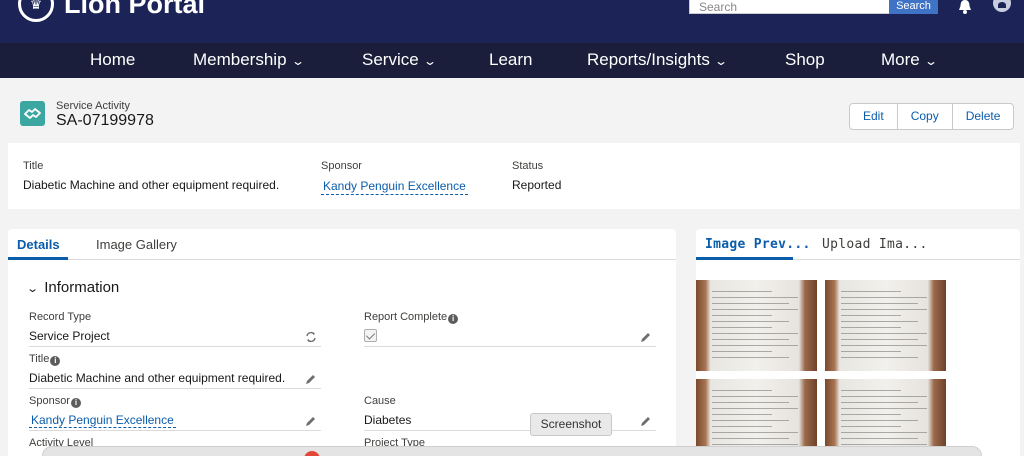 This screenshot has width=1024, height=456. I want to click on field-label: Title i, so click(175, 360).